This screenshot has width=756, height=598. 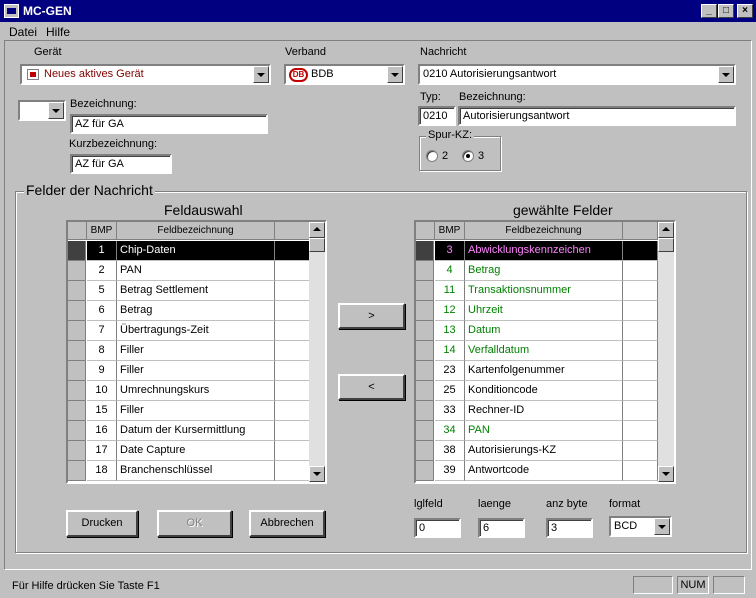 I want to click on bezeichnung-left-field: AZ für GA, so click(x=169, y=124).